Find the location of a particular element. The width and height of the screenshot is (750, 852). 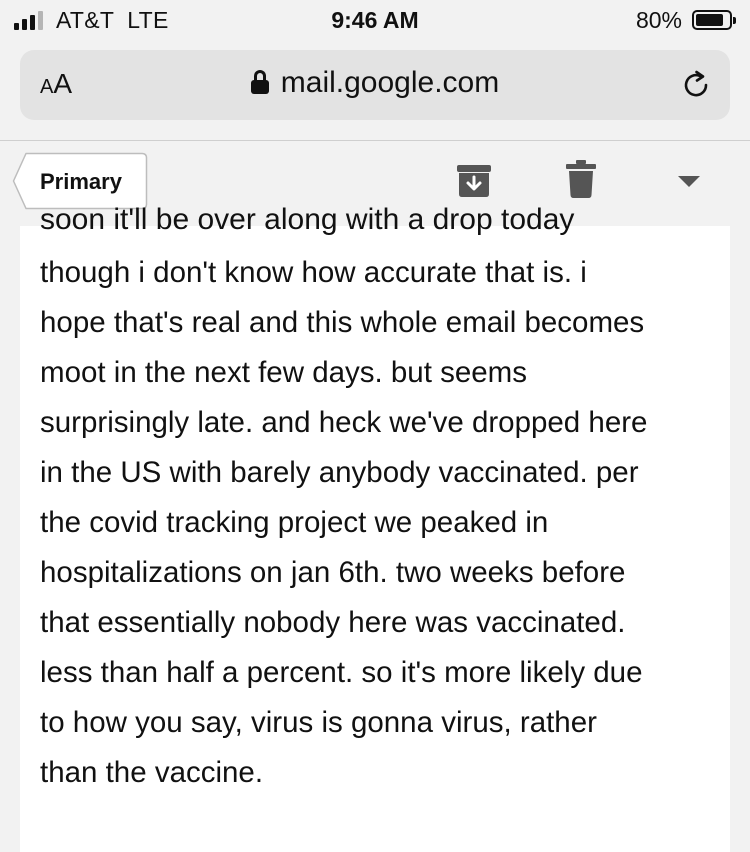

email-line: than the vaccine. is located at coordinates (152, 772).